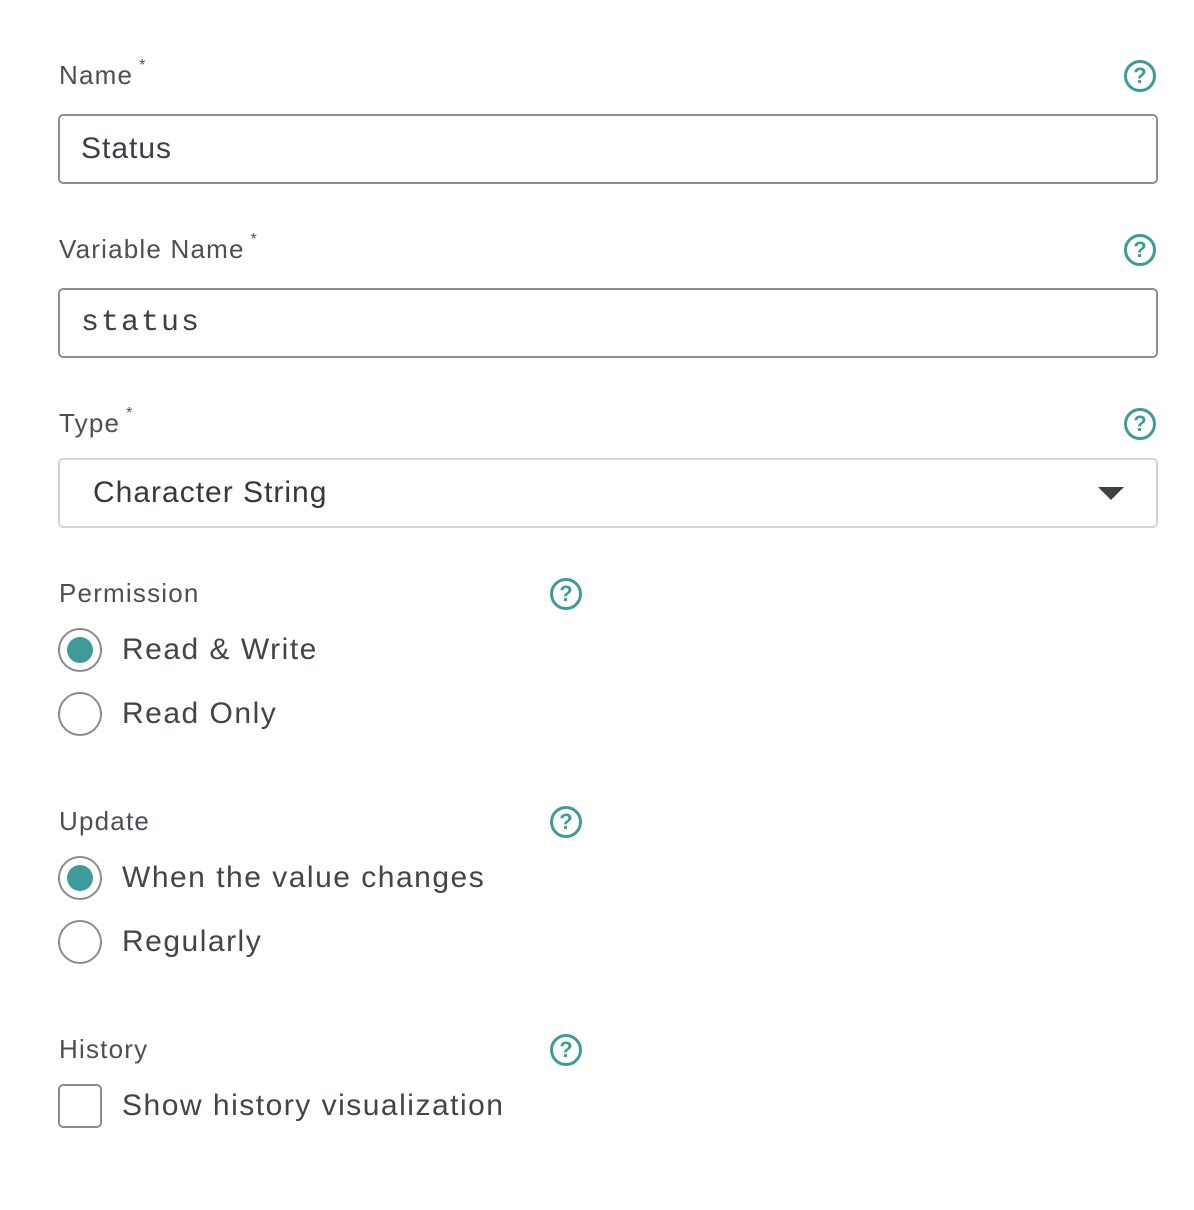  I want to click on radio-read-write-label: Read & Write, so click(220, 649).